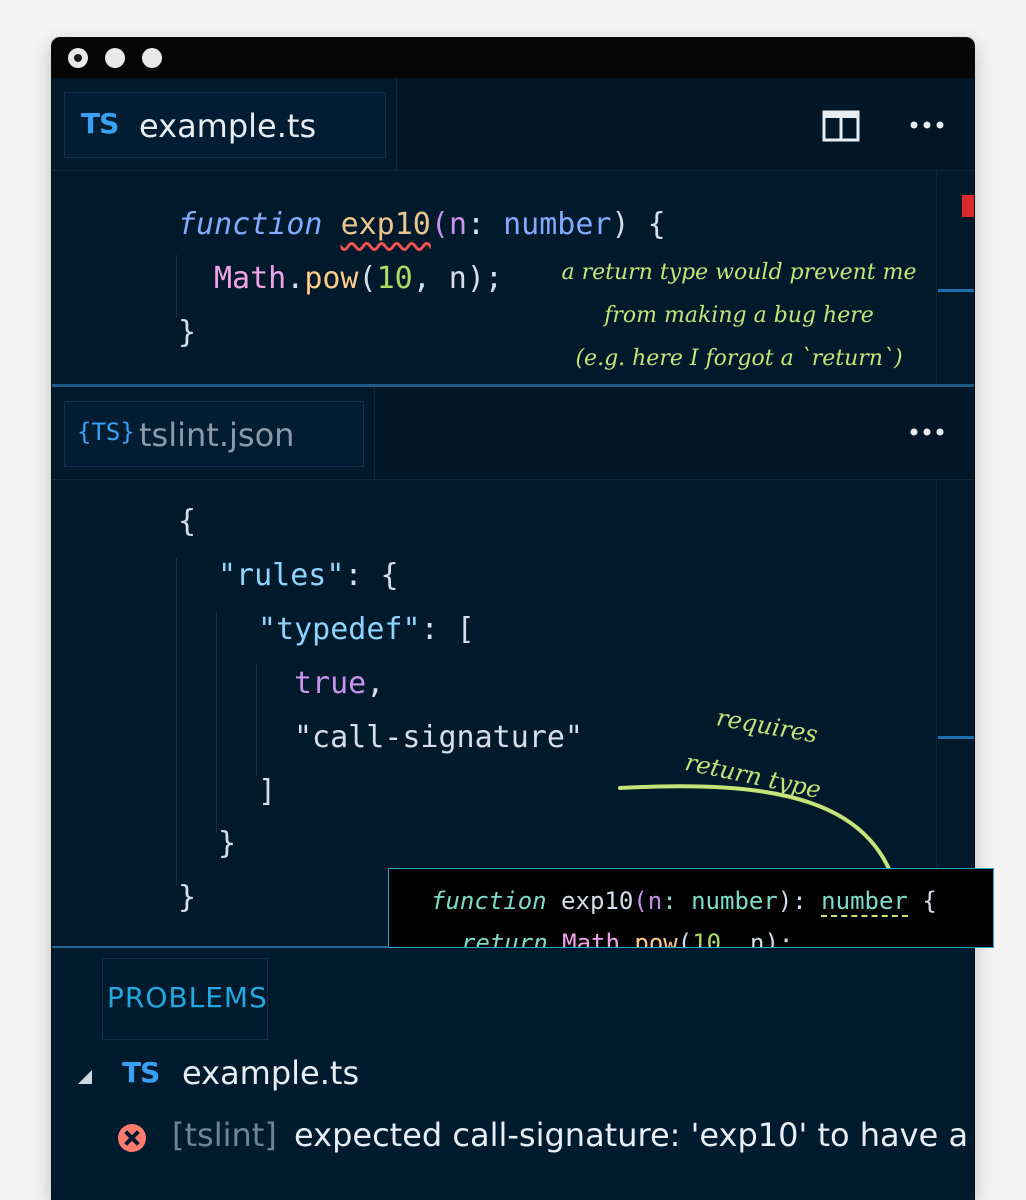 The width and height of the screenshot is (1026, 1200). I want to click on minimize-window-button, so click(115, 58).